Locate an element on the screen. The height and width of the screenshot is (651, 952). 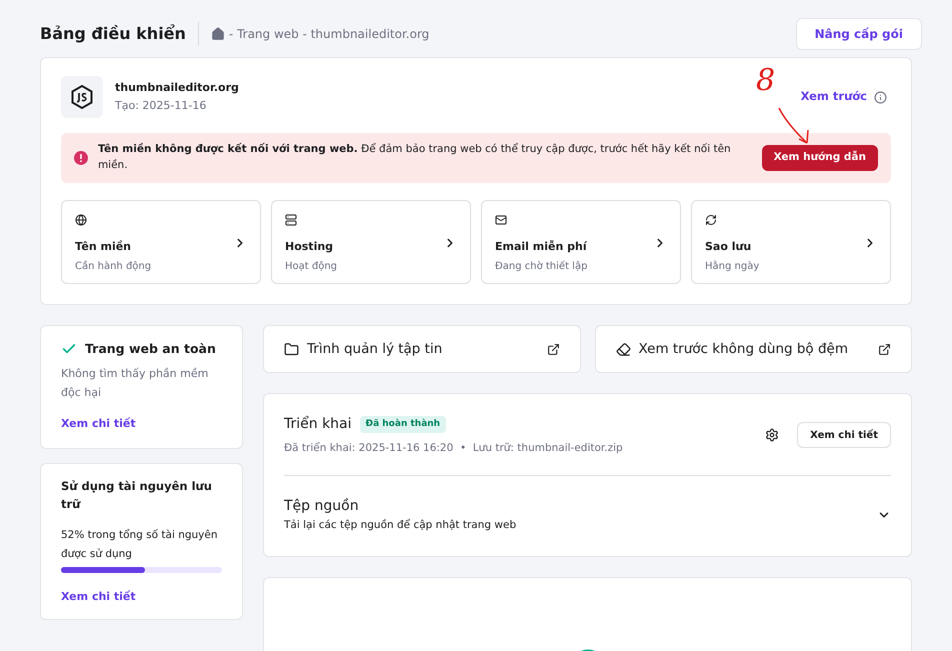
service-tile: Email miễn phí Đang chờ thiết lập is located at coordinates (581, 242).